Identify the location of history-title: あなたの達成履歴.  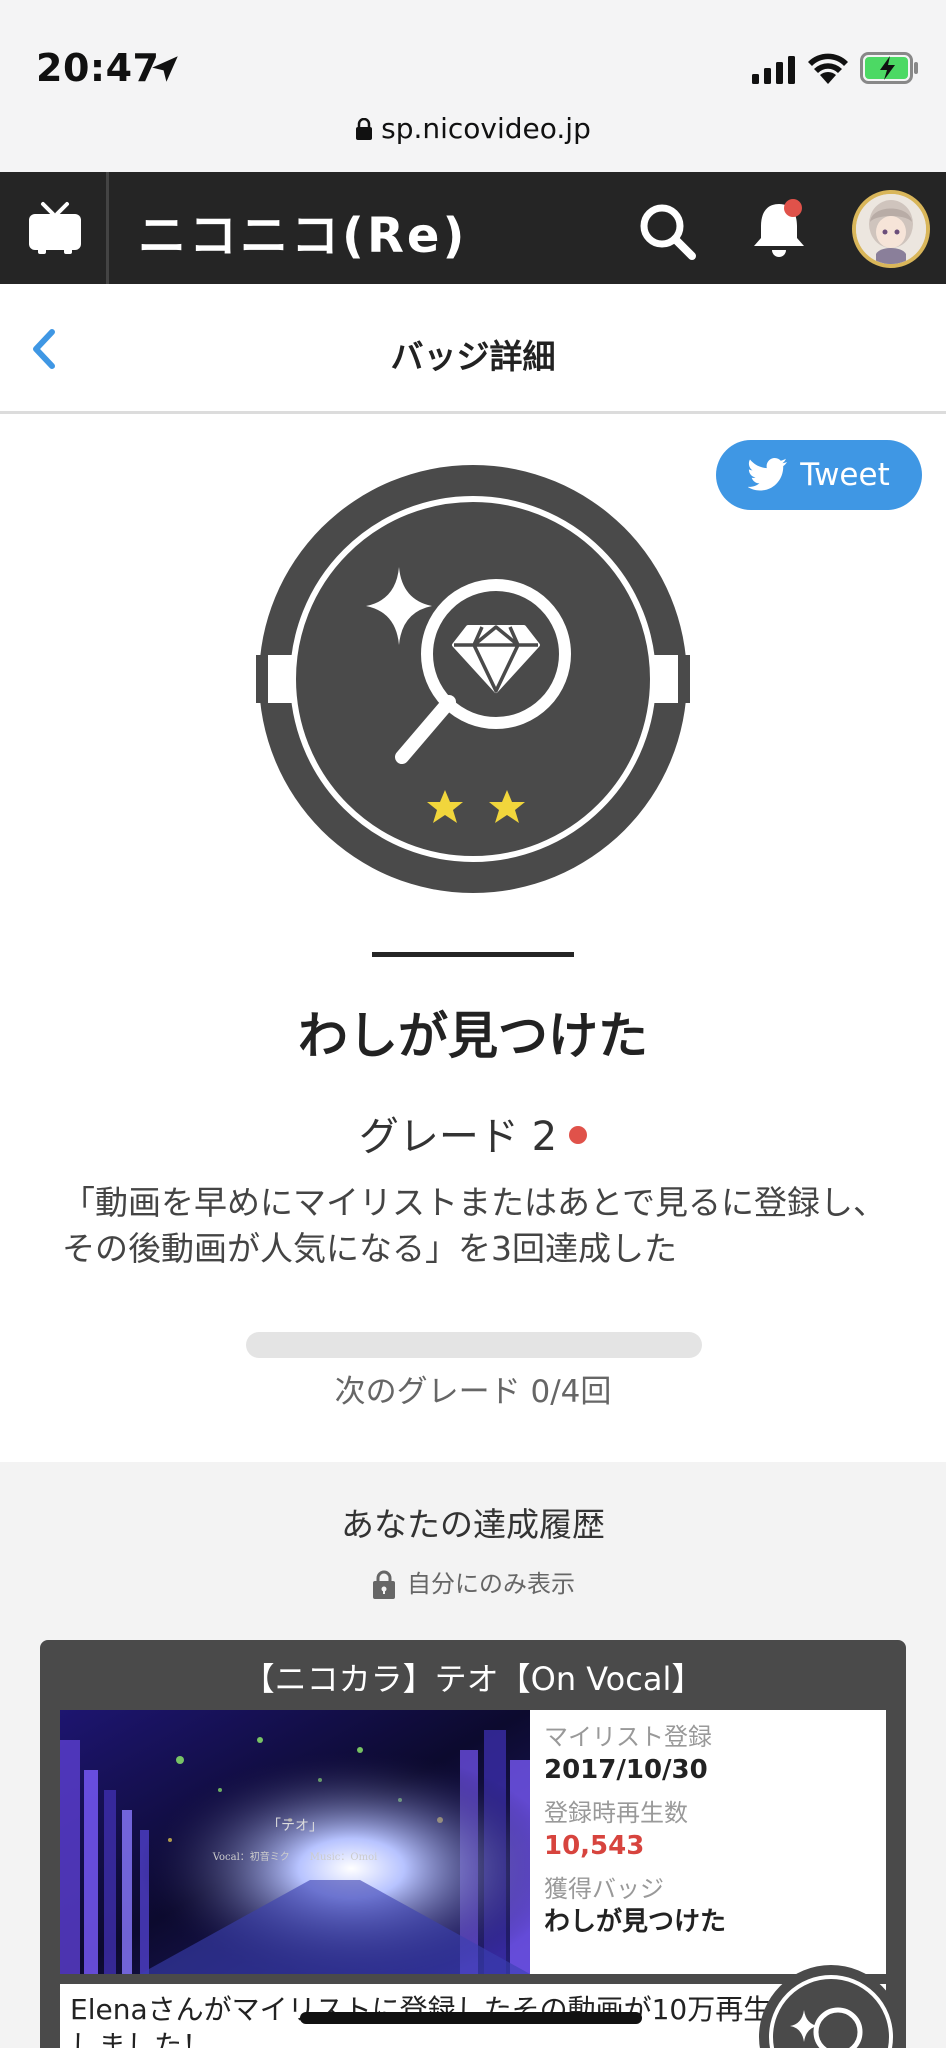
(473, 1524).